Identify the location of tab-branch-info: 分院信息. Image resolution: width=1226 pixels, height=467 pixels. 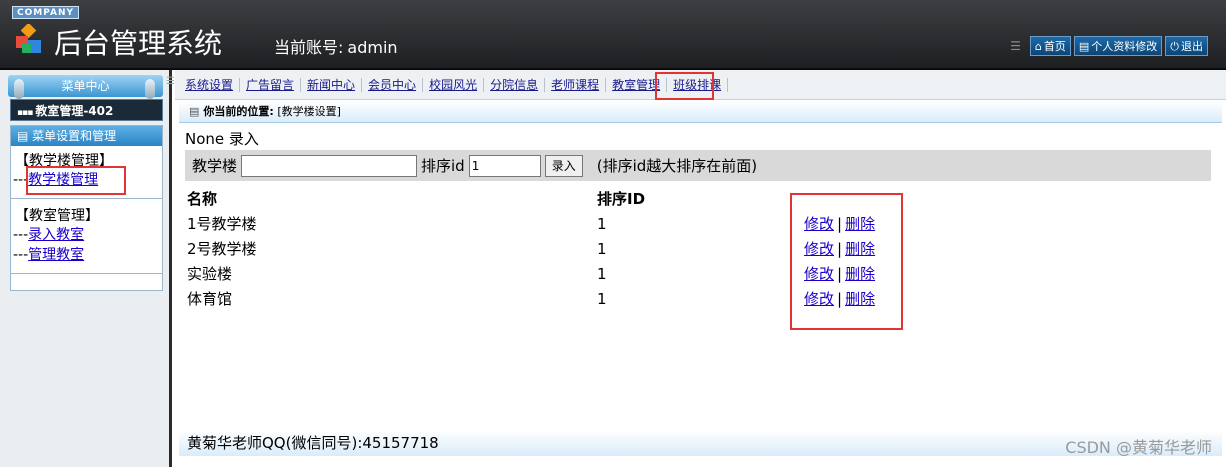
(515, 85).